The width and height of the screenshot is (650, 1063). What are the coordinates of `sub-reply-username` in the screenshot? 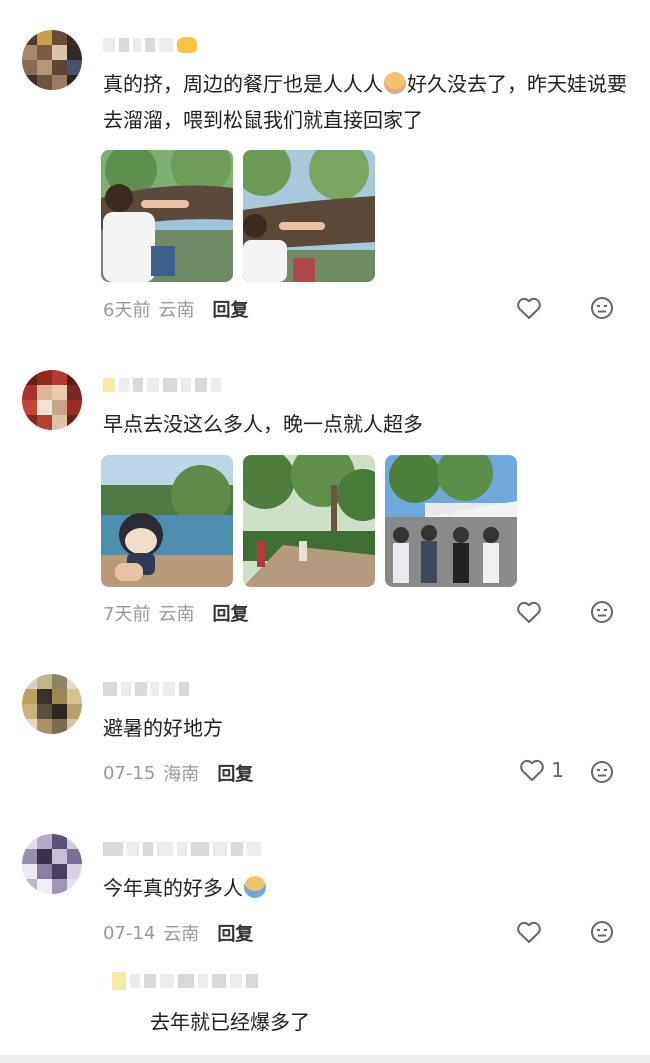 It's located at (185, 981).